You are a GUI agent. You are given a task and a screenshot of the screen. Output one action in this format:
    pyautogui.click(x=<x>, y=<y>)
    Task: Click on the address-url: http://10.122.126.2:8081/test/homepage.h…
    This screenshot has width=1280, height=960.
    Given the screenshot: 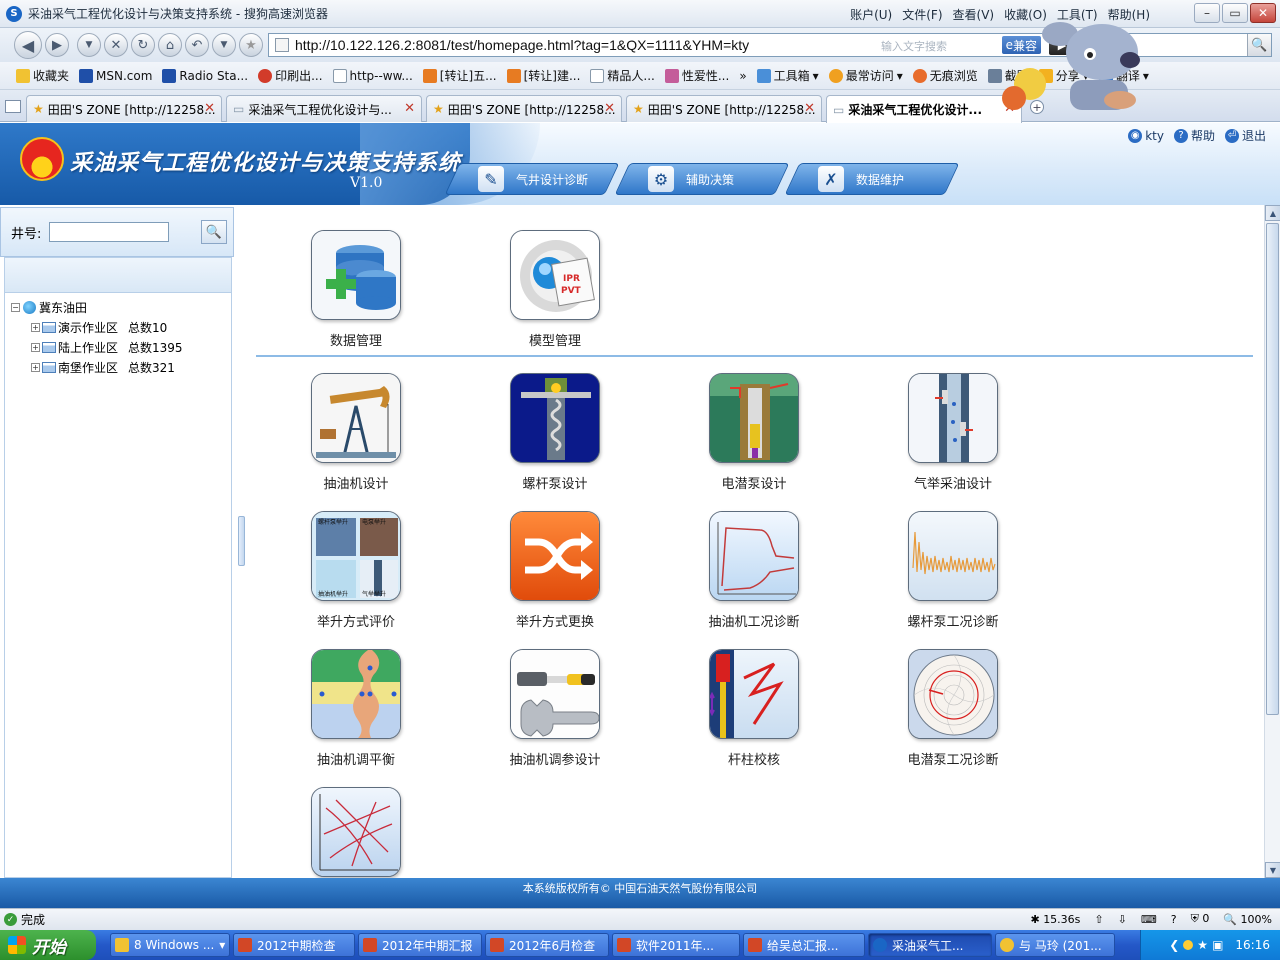 What is the action you would take?
    pyautogui.click(x=522, y=45)
    